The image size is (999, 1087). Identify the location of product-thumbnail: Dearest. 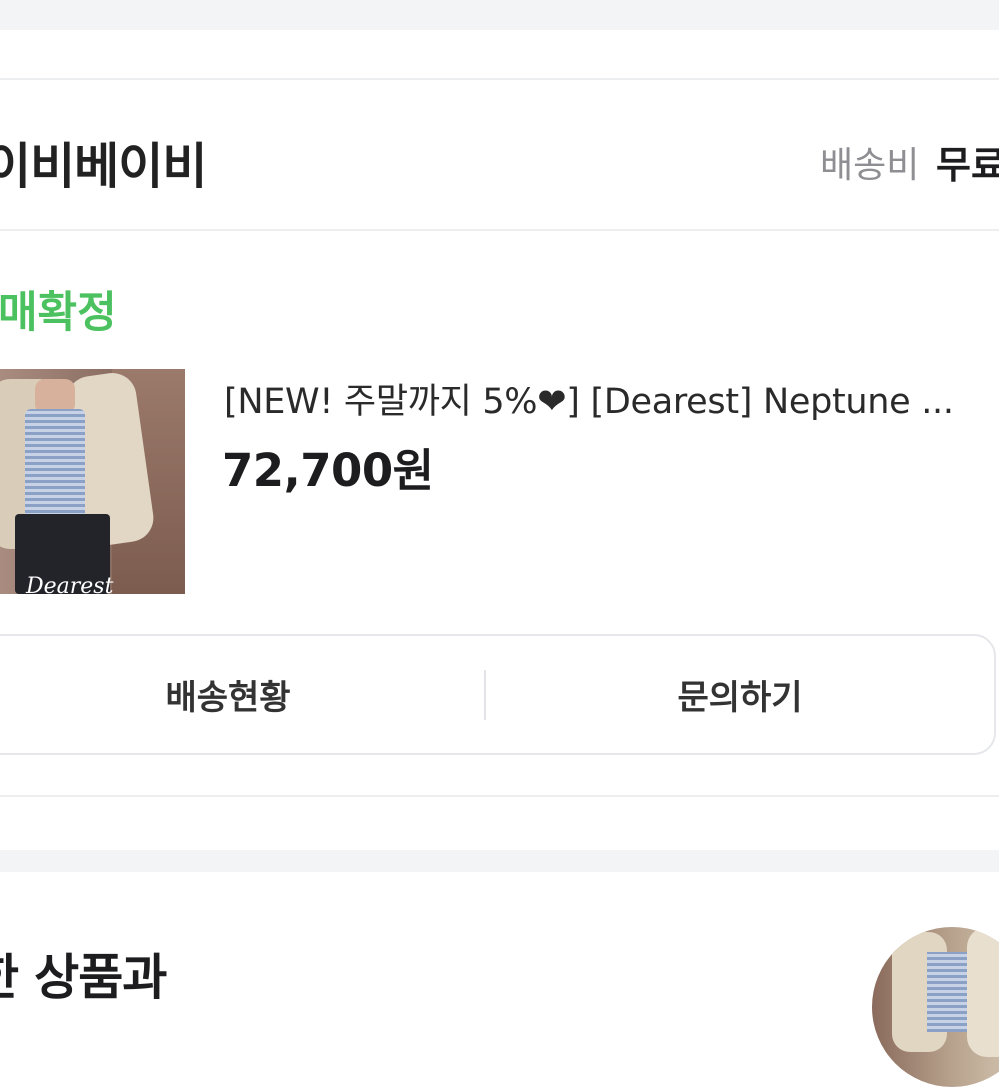
(92, 481).